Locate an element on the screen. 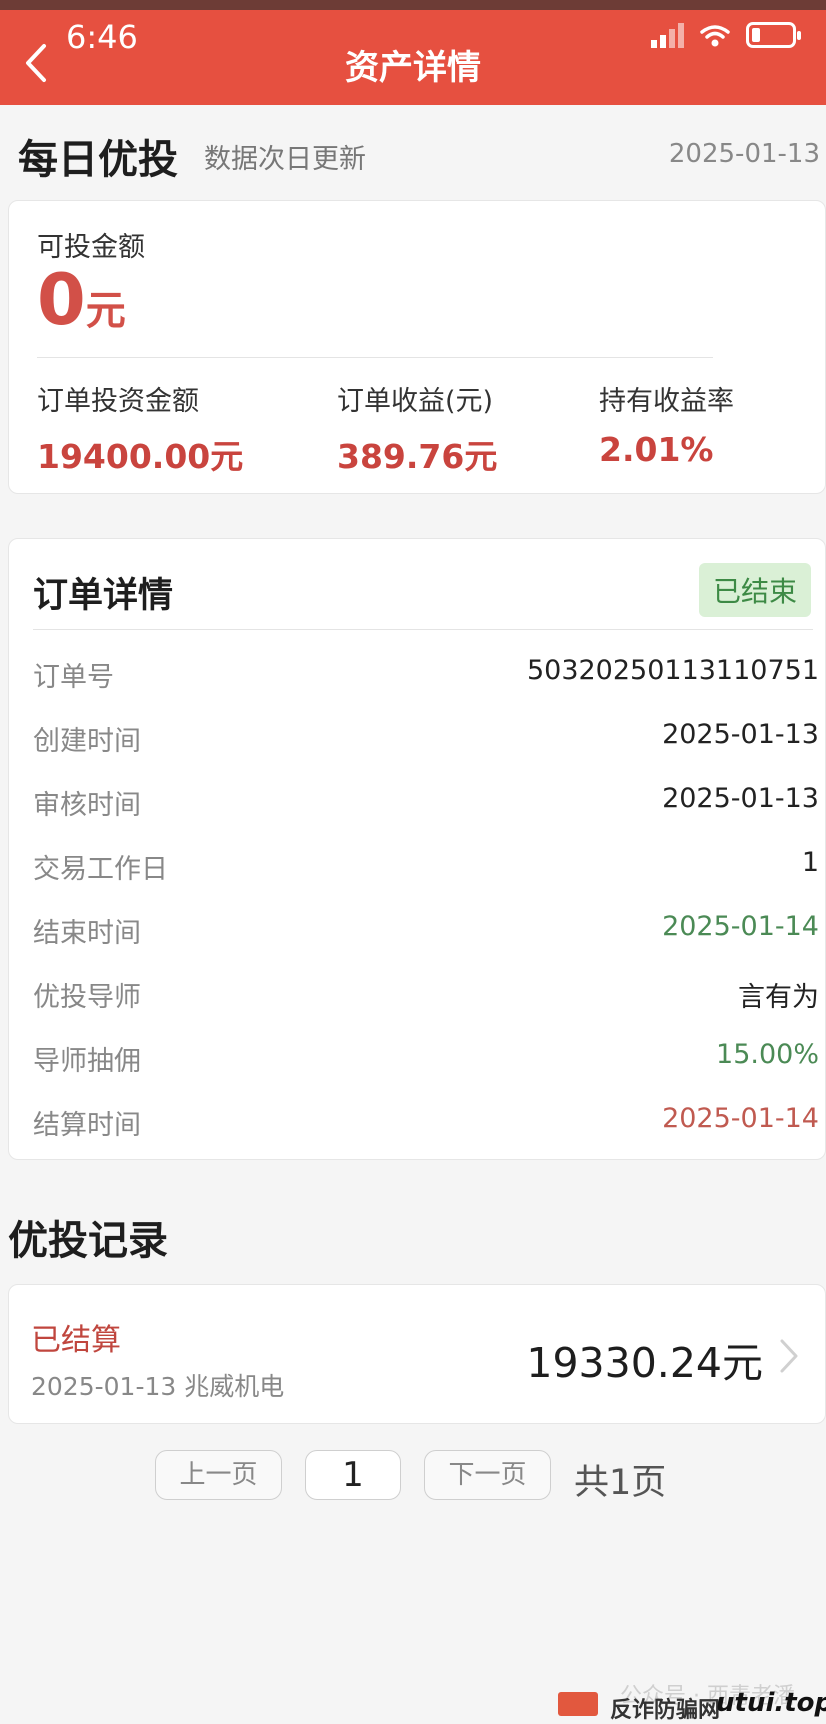 This screenshot has height=1724, width=826. detail-row-commission: 导师抽佣 15.00% is located at coordinates (426, 1059).